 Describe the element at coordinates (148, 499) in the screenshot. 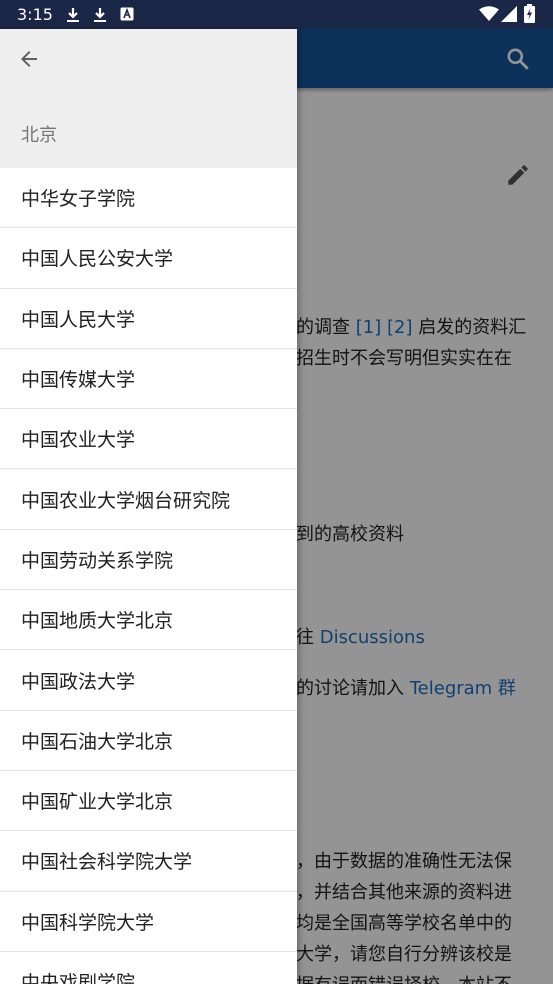

I see `list-item: 中国农业大学烟台研究院` at that location.